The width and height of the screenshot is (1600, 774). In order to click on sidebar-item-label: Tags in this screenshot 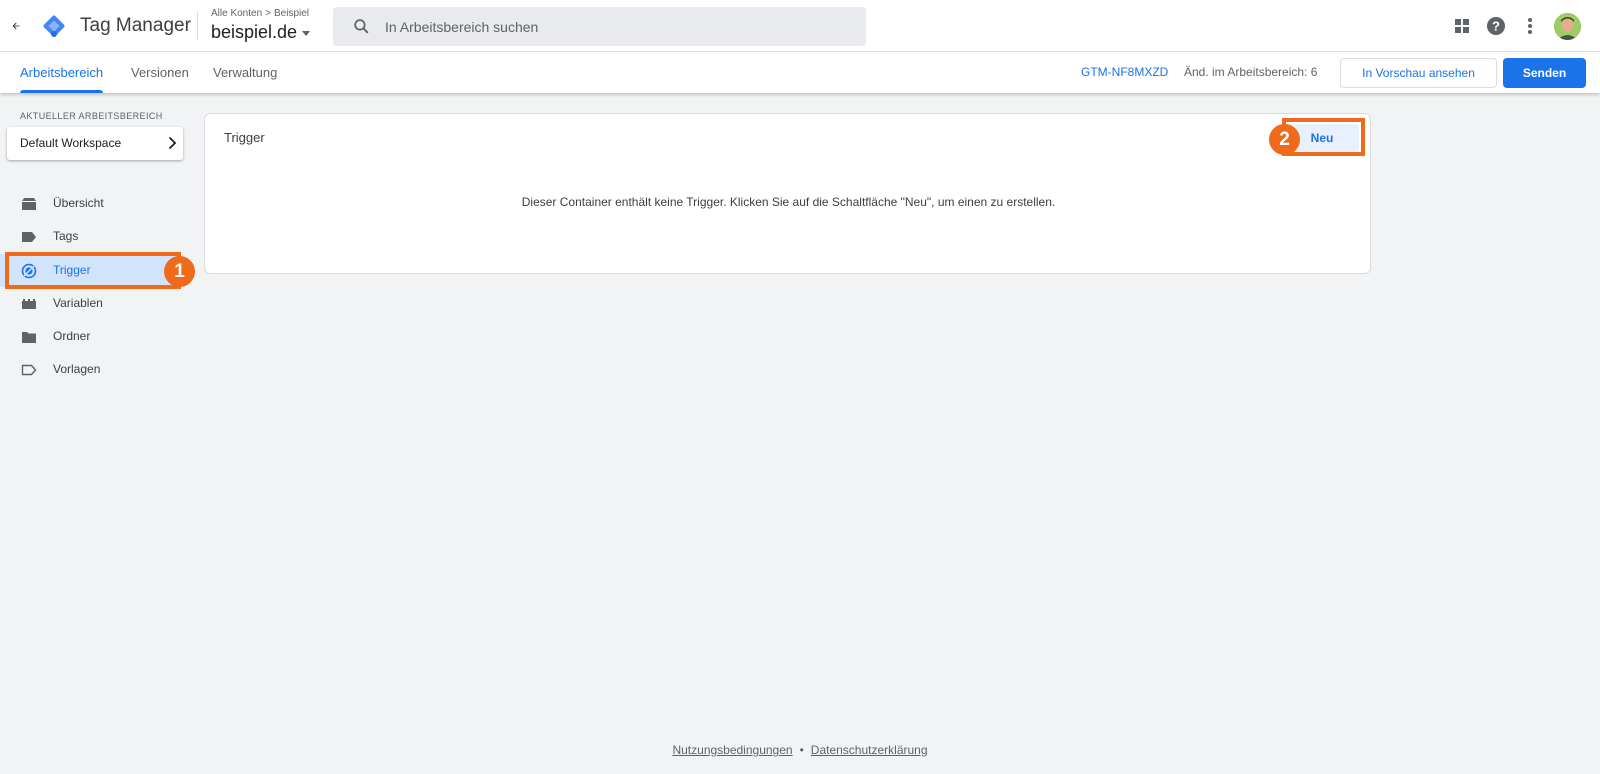, I will do `click(66, 236)`.